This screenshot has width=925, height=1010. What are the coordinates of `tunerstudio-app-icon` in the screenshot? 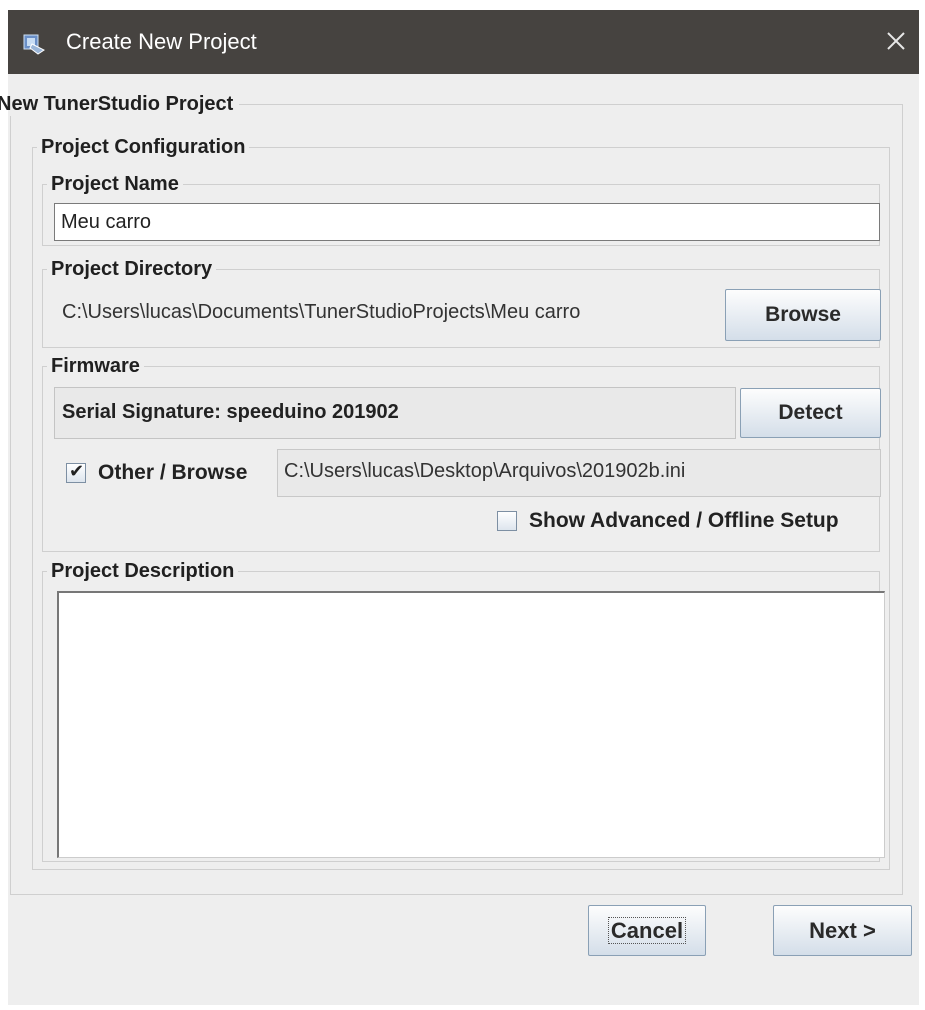 It's located at (34, 44).